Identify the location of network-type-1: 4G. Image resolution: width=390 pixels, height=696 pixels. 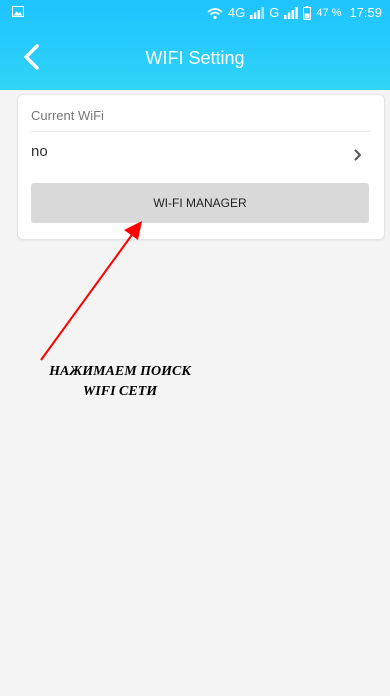
(236, 12).